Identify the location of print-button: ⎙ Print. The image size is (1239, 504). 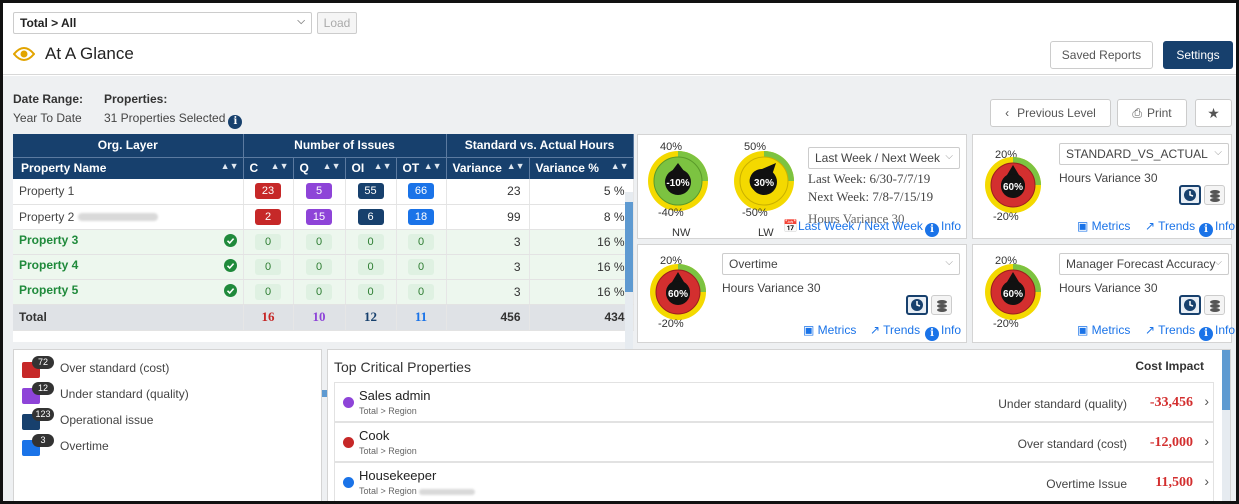
(1152, 113).